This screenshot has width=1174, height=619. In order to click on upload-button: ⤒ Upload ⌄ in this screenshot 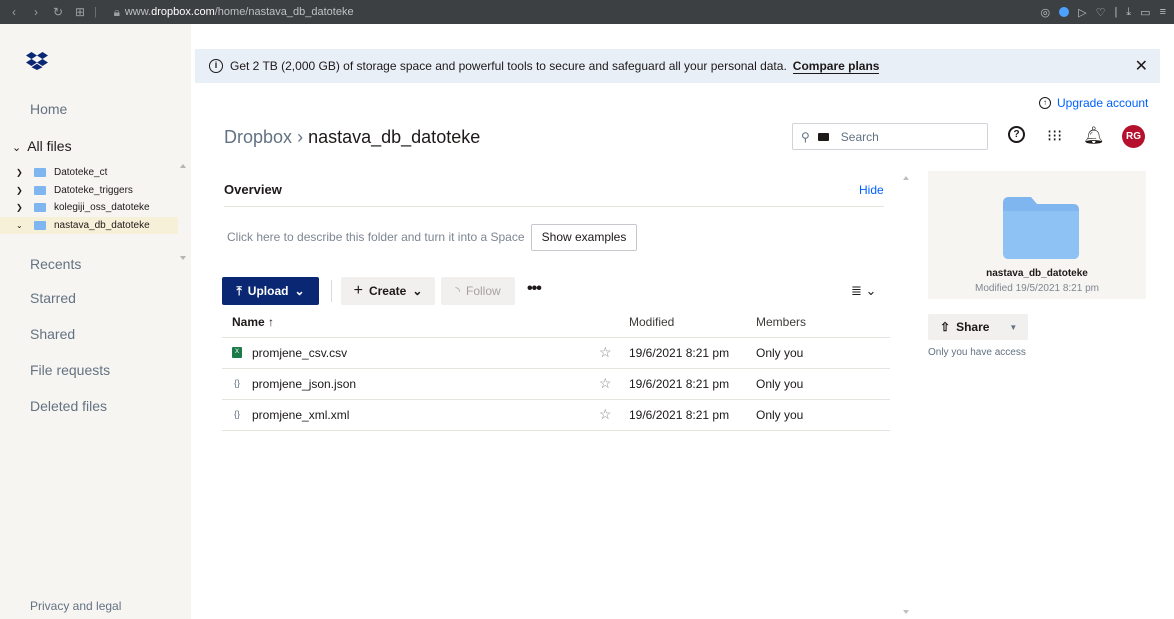, I will do `click(270, 291)`.